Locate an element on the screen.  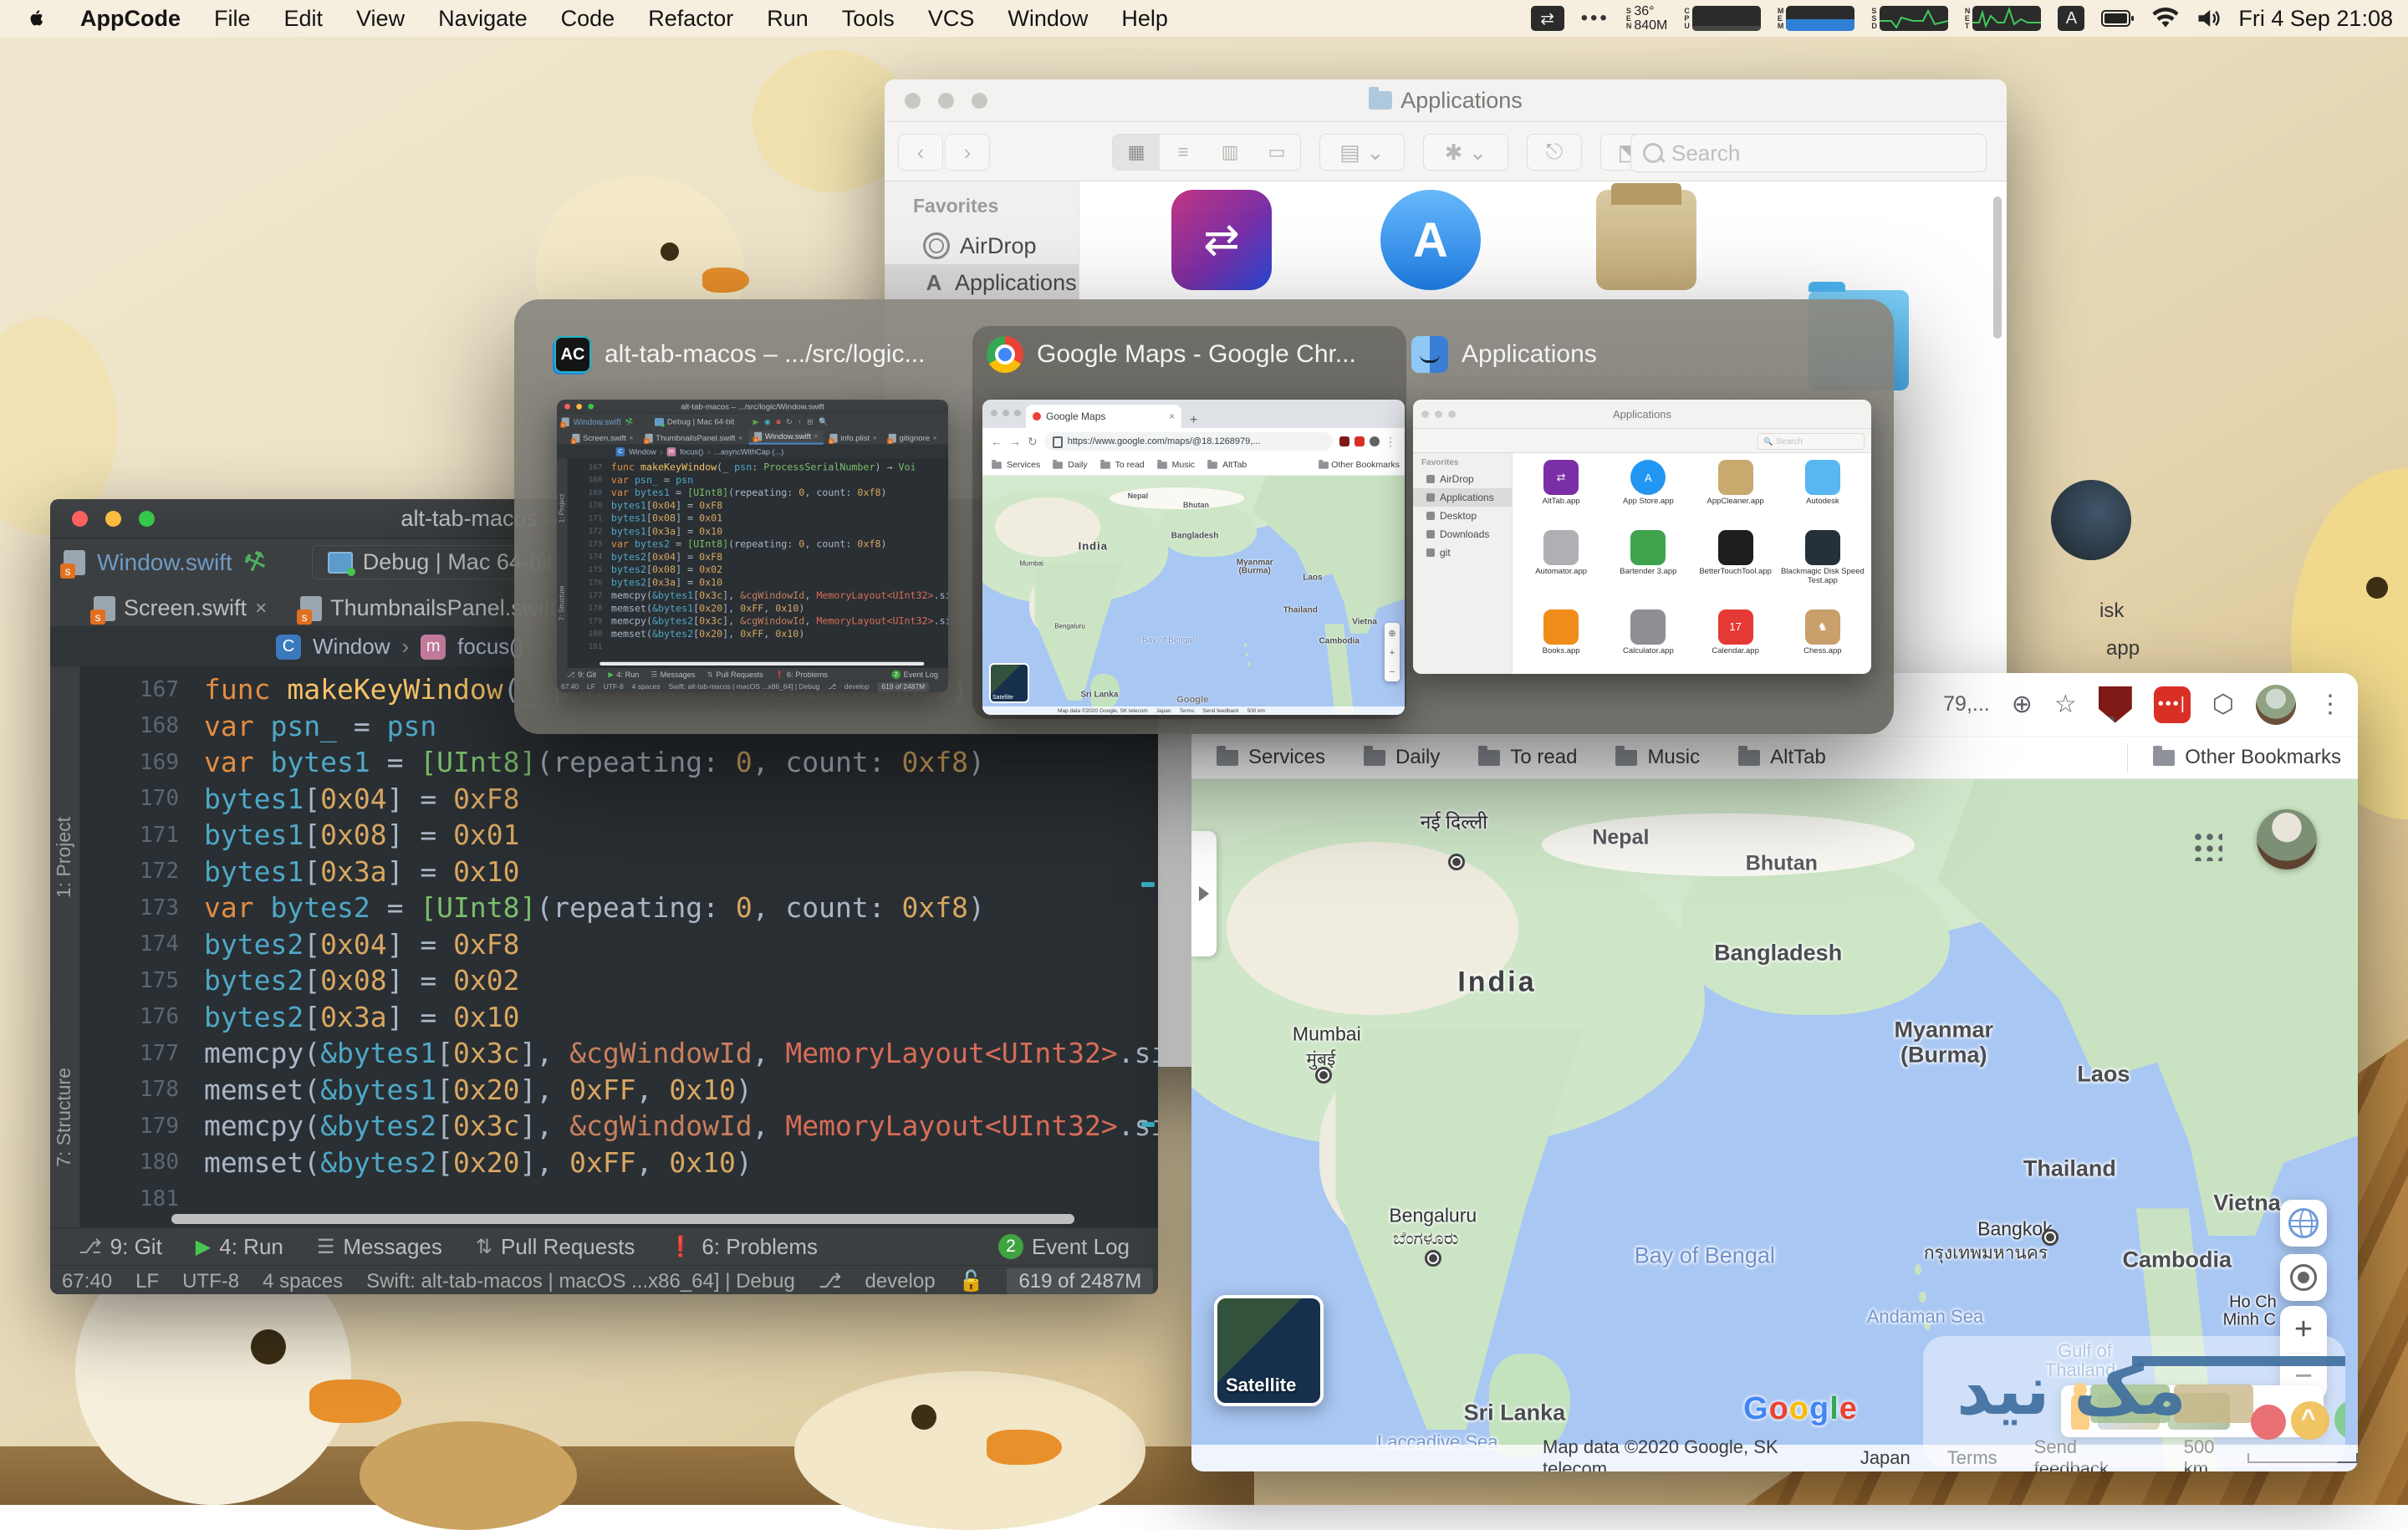
caret-position: 67:40 is located at coordinates (87, 1281).